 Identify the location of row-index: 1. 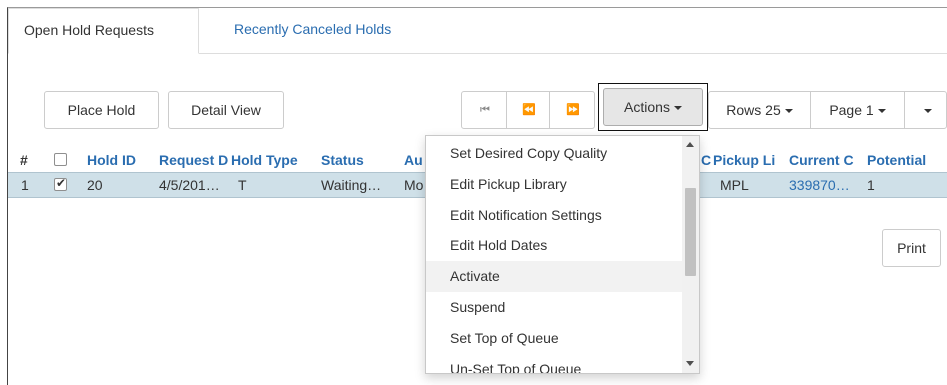
(25, 185).